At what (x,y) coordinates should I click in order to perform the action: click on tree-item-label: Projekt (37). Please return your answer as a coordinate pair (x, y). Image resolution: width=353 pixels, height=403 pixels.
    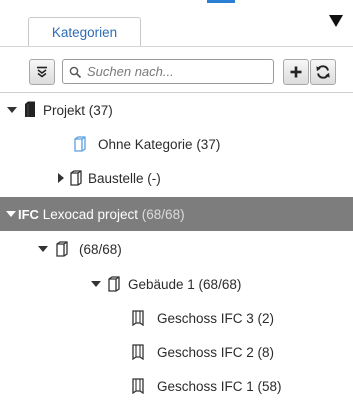
    Looking at the image, I should click on (78, 110).